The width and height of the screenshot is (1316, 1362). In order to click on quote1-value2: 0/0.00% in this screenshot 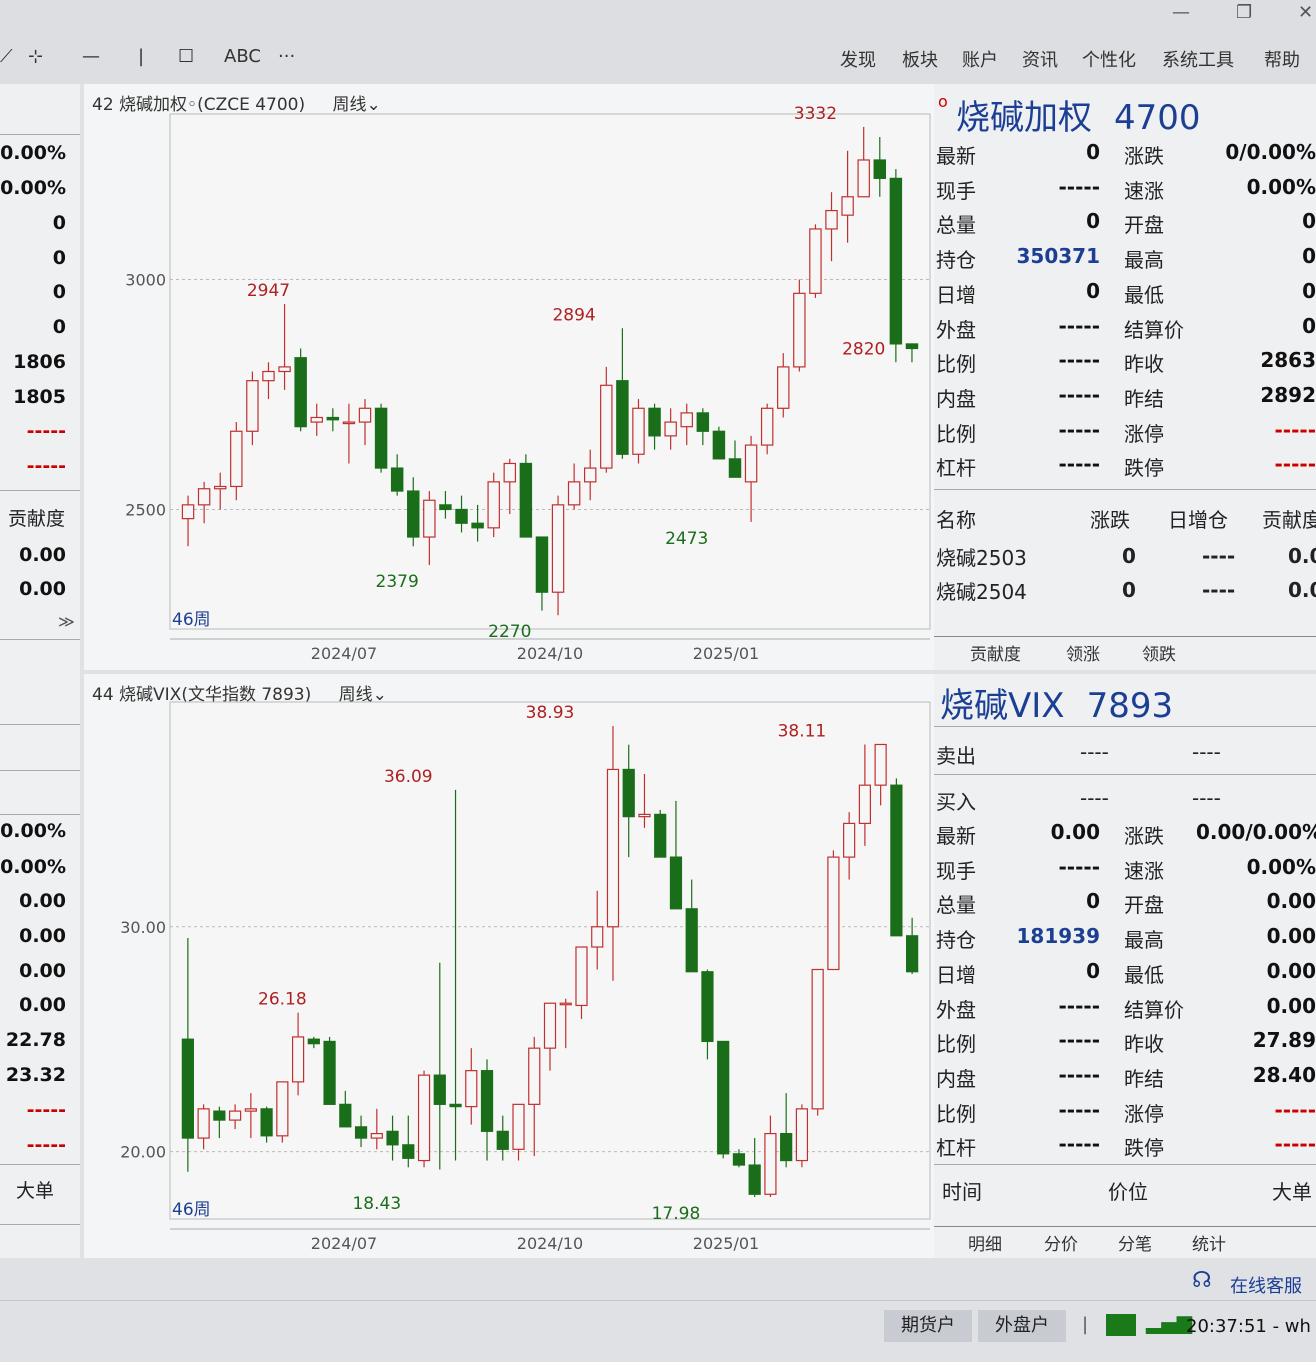, I will do `click(1270, 152)`.